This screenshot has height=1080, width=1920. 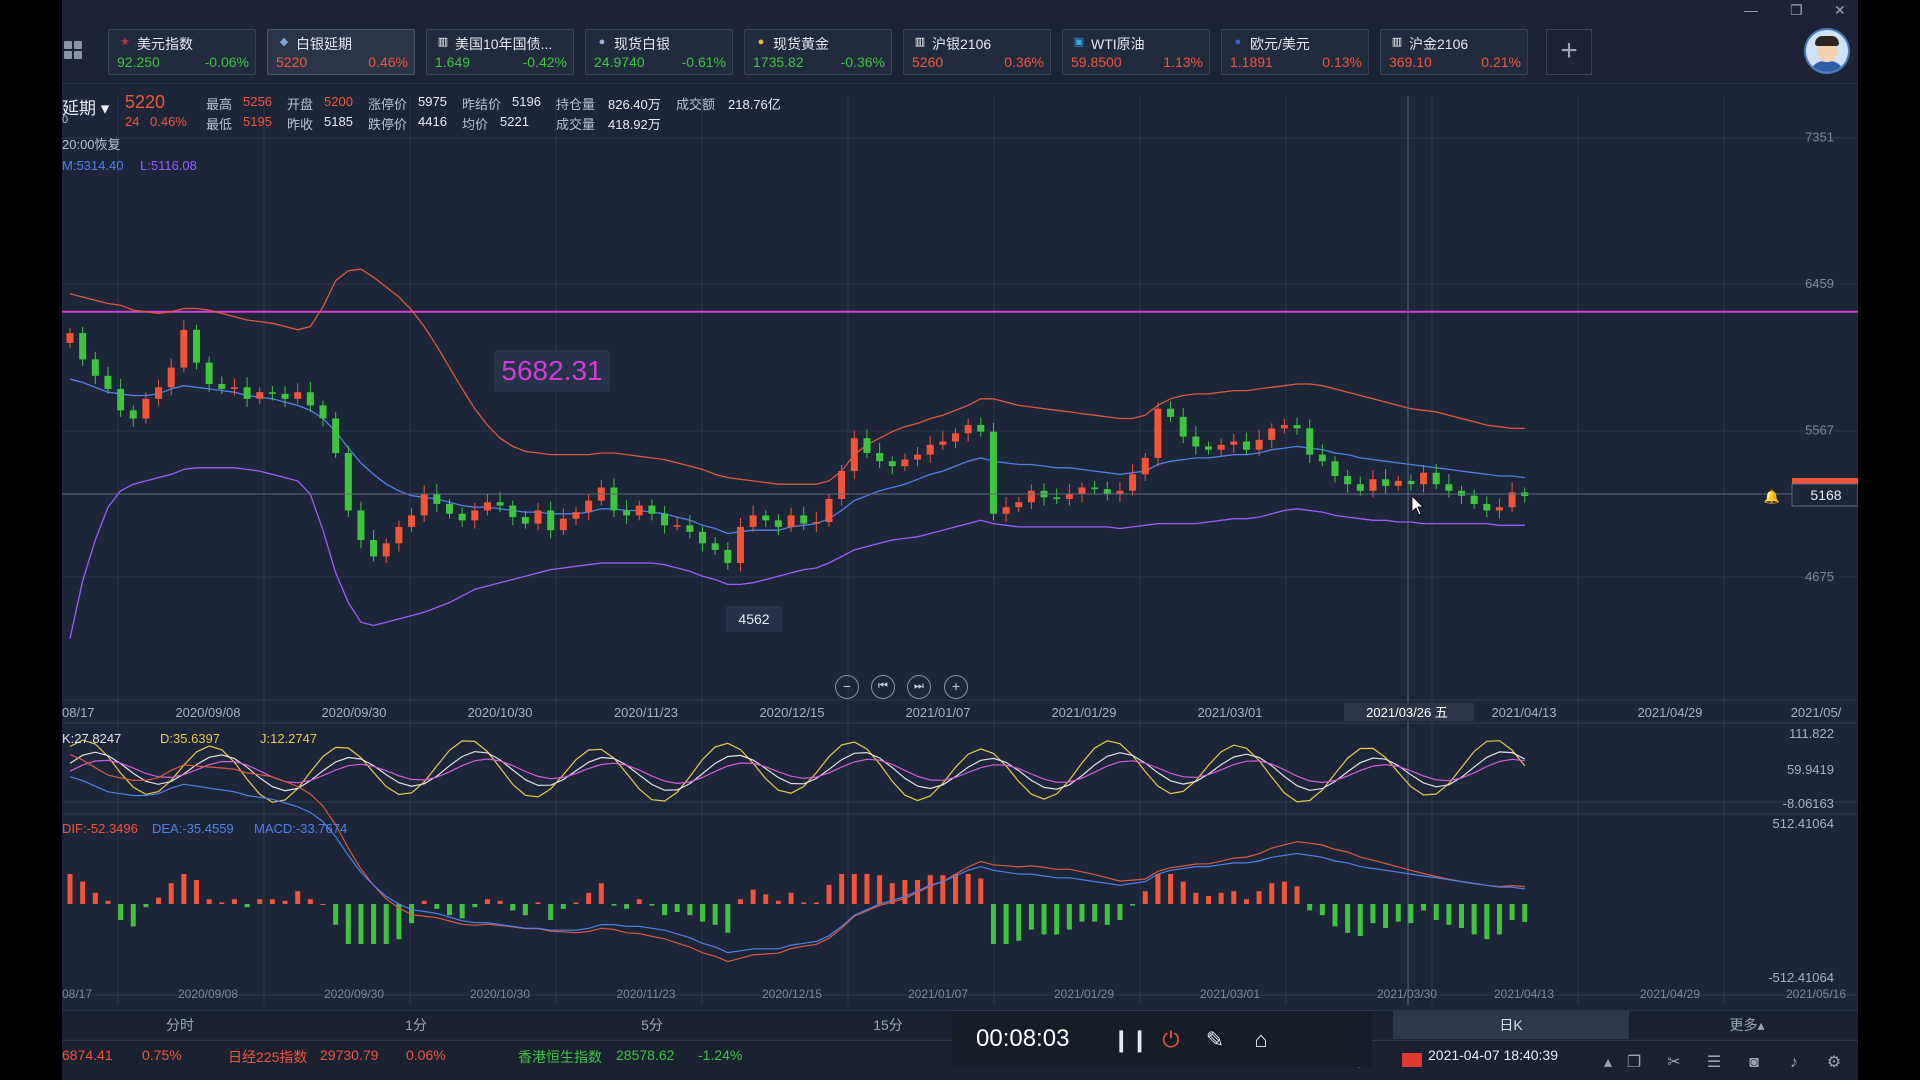 I want to click on kdj-axis-label: 111.822, so click(x=1811, y=733).